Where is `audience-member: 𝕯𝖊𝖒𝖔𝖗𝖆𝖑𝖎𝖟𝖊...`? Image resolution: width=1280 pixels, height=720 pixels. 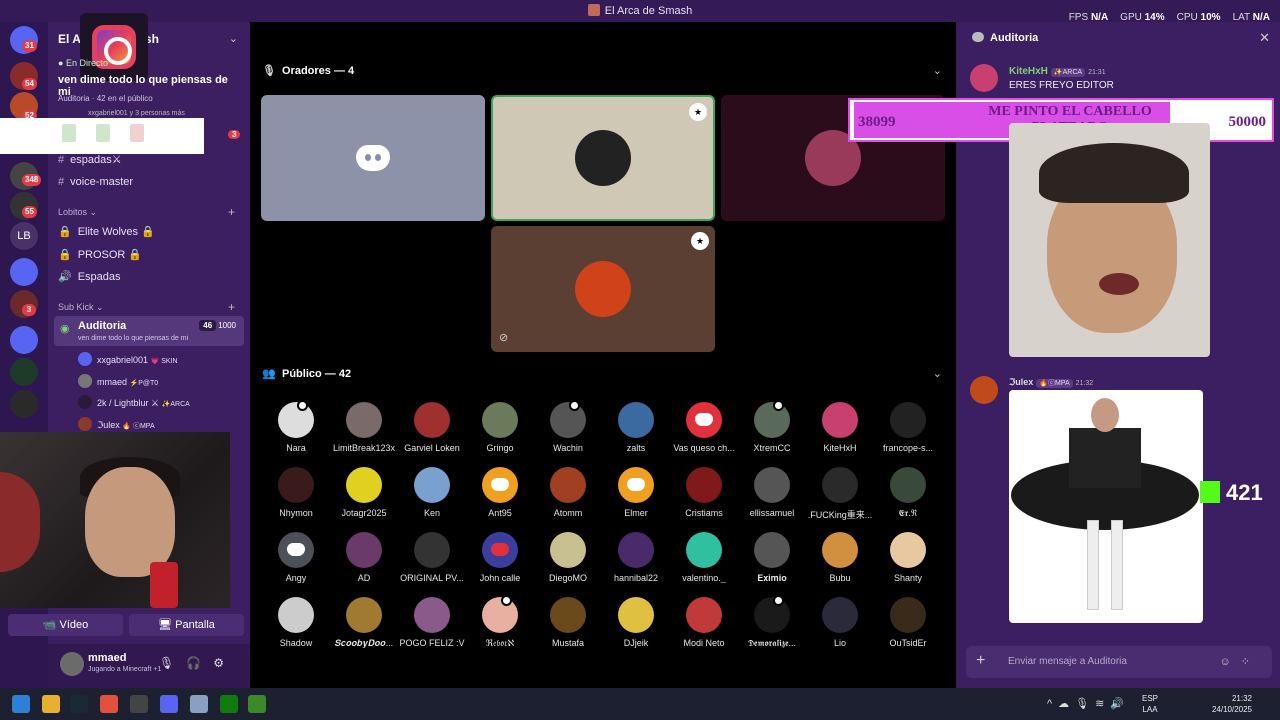
audience-member: 𝕯𝖊𝖒𝖔𝖗𝖆𝖑𝖎𝖟𝖊... is located at coordinates (772, 624).